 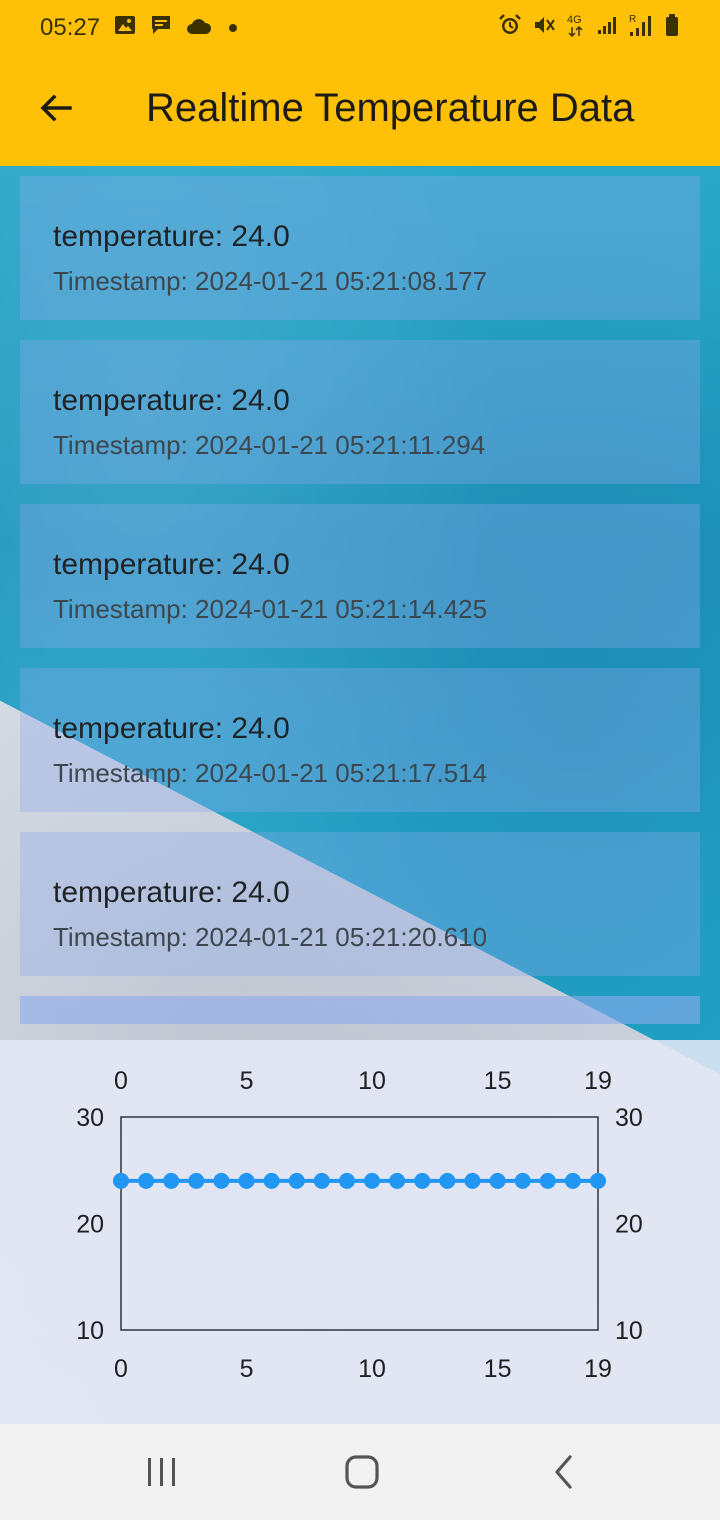 I want to click on status-bar-left: 05:27, so click(x=140, y=28).